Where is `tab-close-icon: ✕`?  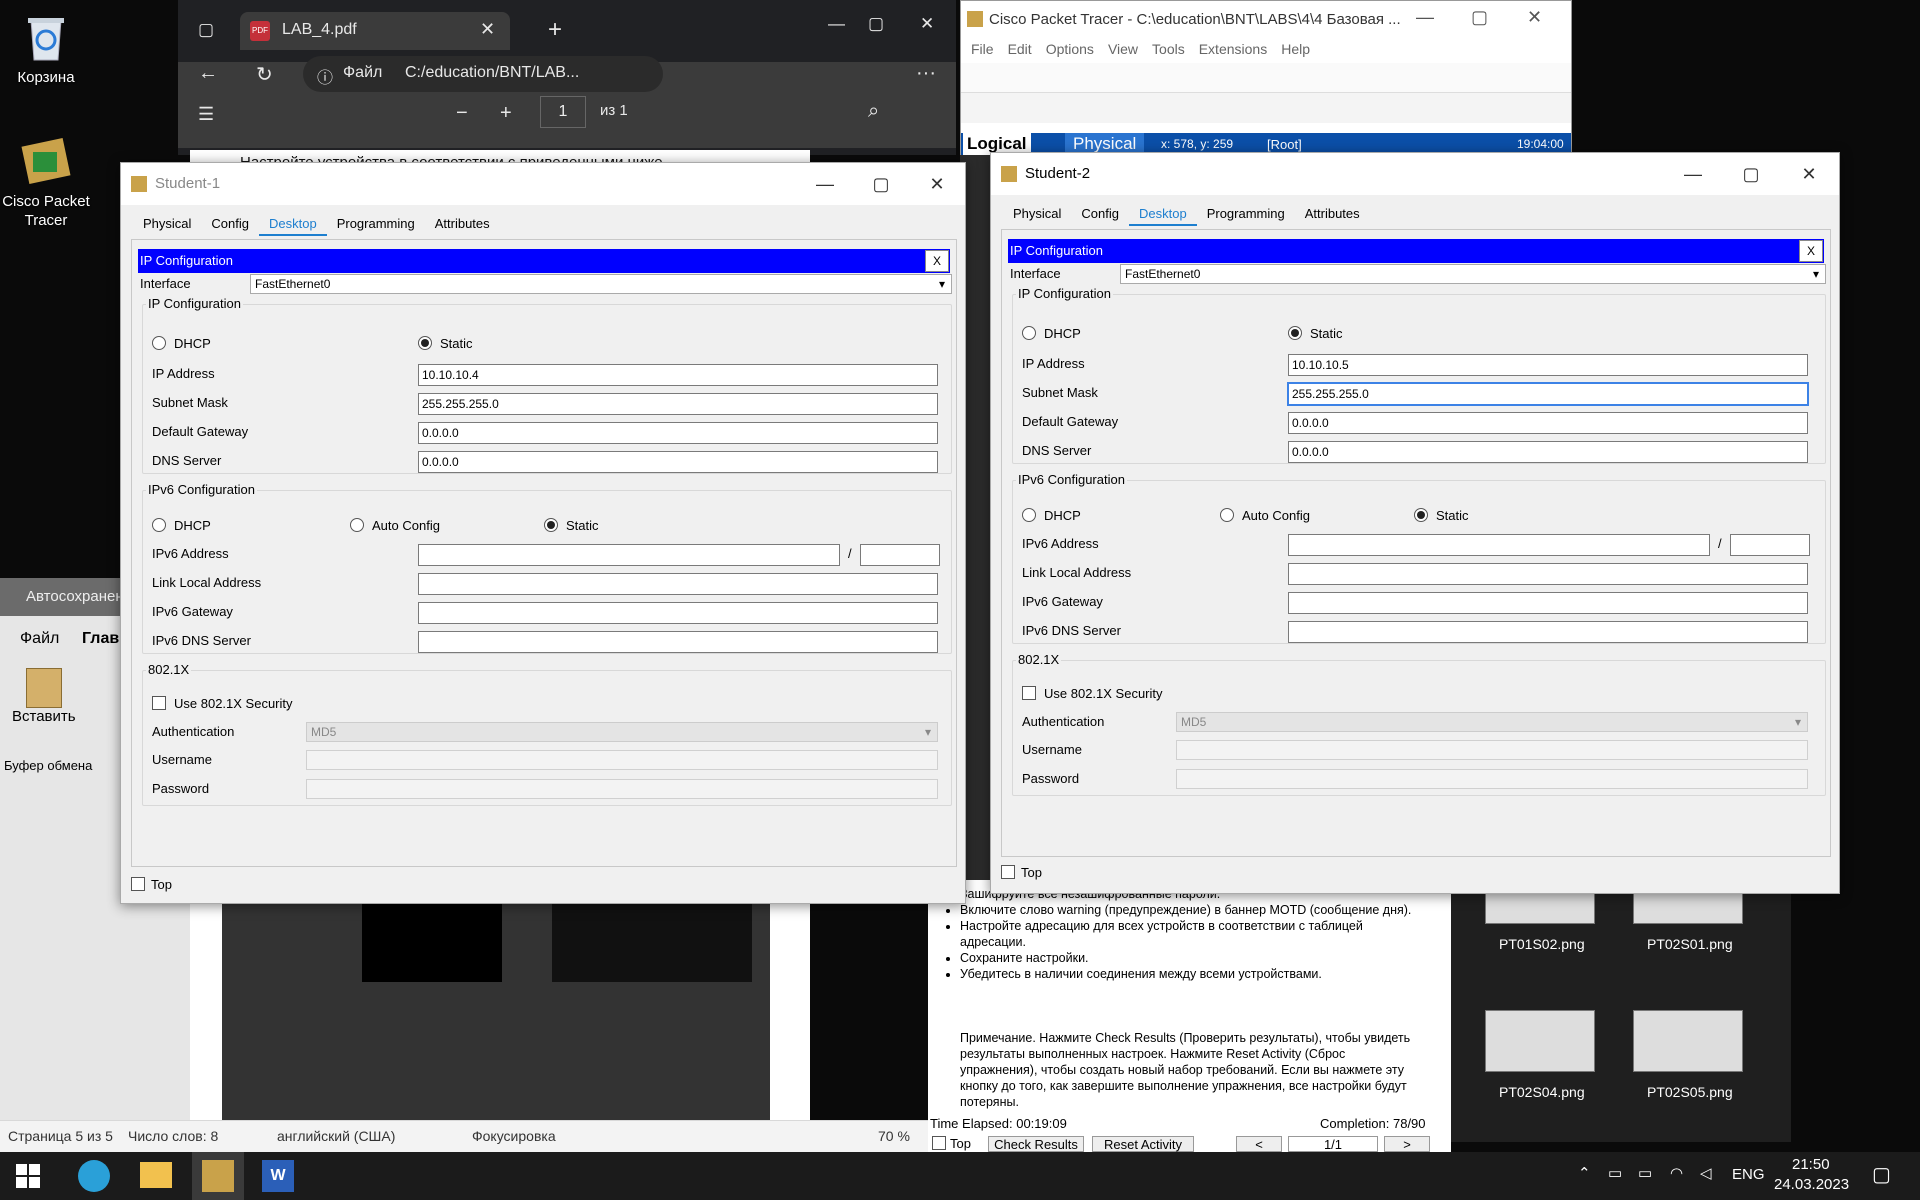
tab-close-icon: ✕ is located at coordinates (487, 29).